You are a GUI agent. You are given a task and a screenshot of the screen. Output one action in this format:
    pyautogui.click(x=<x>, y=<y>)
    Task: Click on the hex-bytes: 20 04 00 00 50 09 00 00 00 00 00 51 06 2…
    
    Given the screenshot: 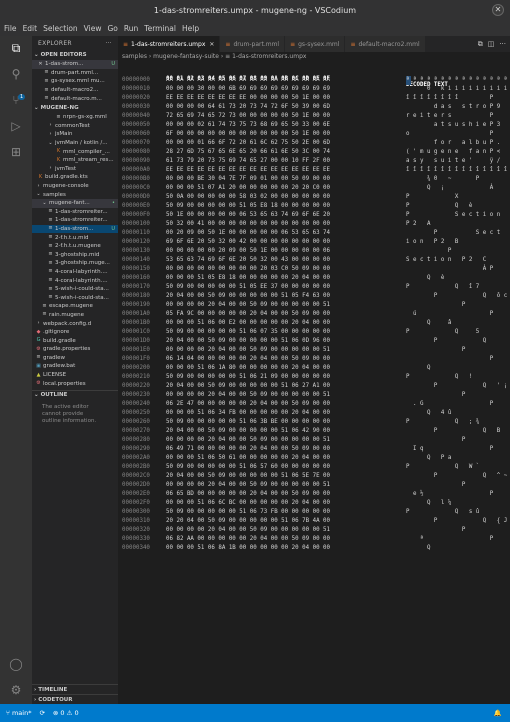 What is the action you would take?
    pyautogui.click(x=248, y=386)
    